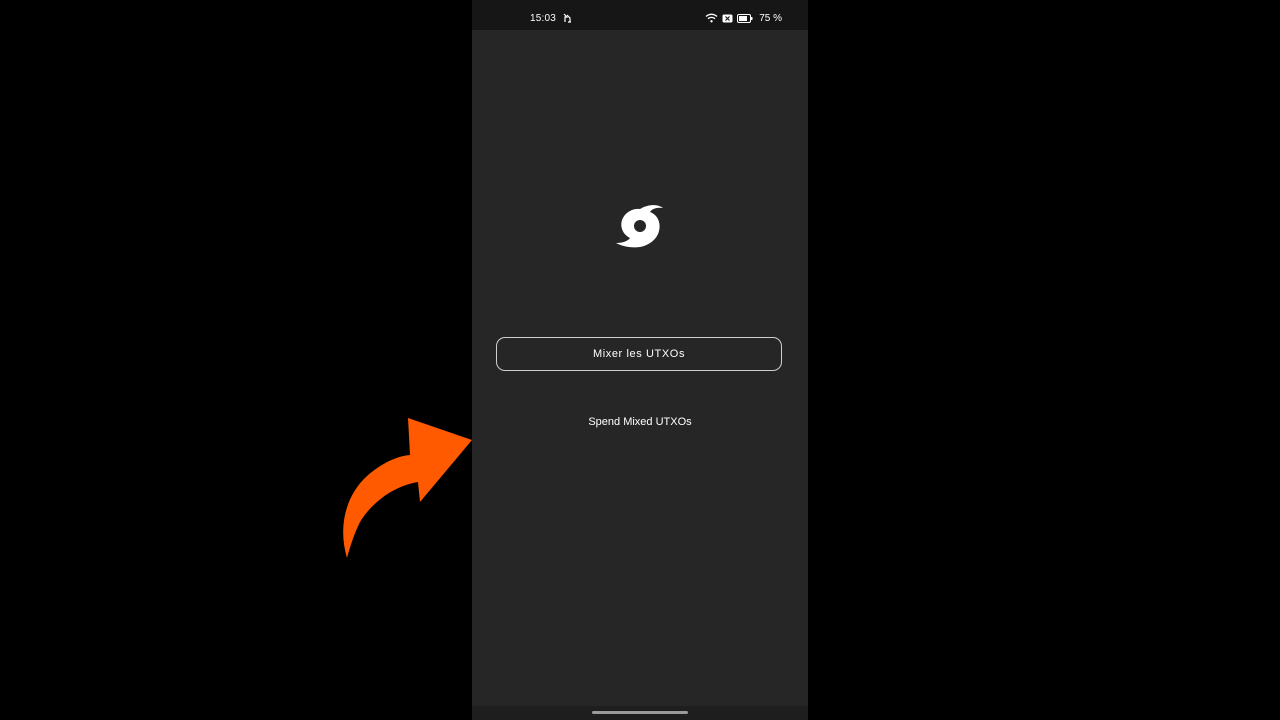 This screenshot has width=1280, height=720. Describe the element at coordinates (770, 18) in the screenshot. I see `battery-percentage: 75 %` at that location.